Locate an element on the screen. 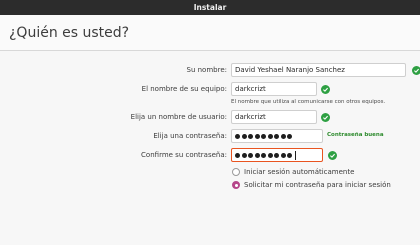 This screenshot has width=420, height=245. confirm-password-input is located at coordinates (277, 155).